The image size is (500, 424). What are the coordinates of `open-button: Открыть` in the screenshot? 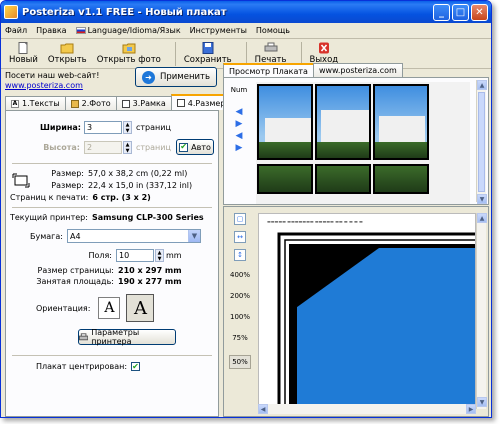 It's located at (67, 53).